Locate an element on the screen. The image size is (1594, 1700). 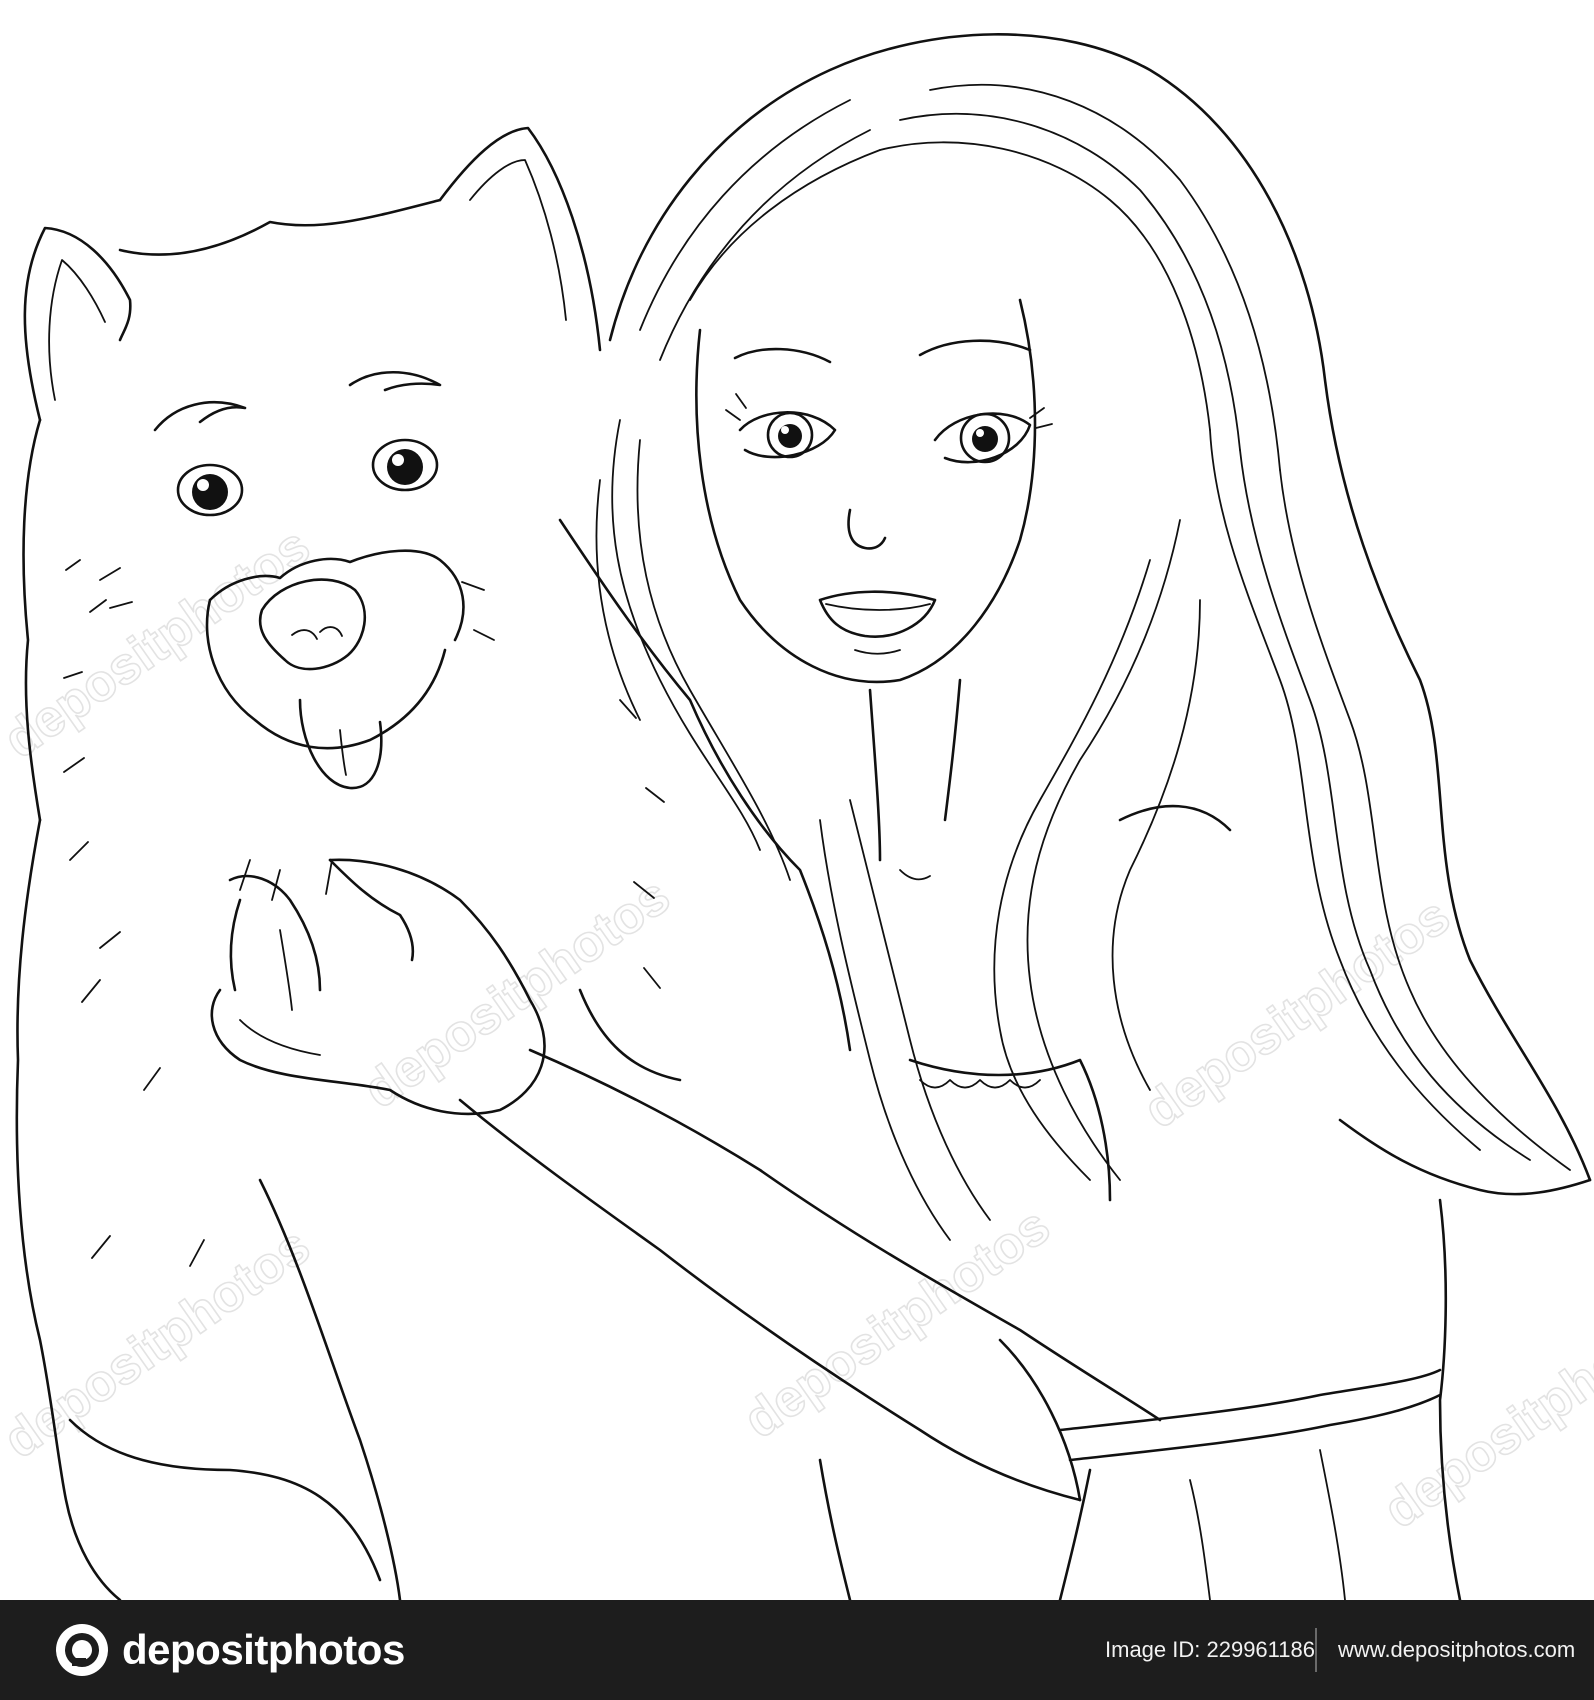
girl-nose is located at coordinates (867, 529).